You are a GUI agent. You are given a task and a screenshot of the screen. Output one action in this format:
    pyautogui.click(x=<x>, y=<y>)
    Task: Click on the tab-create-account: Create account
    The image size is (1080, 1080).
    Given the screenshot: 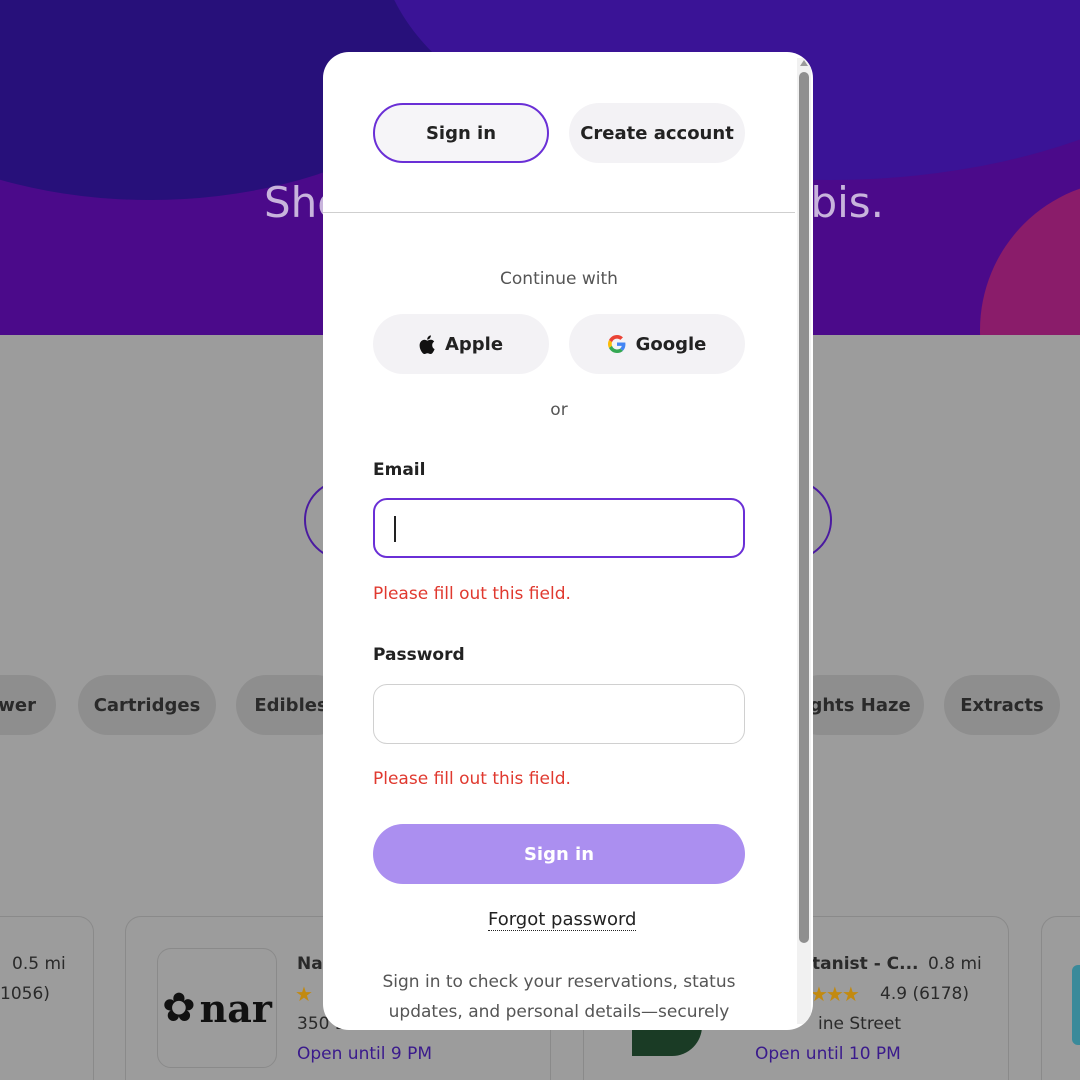 What is the action you would take?
    pyautogui.click(x=657, y=133)
    